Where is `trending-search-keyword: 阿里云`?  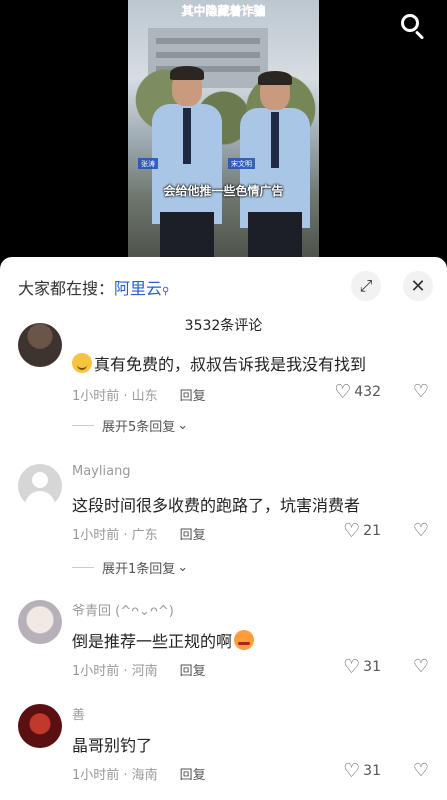 trending-search-keyword: 阿里云 is located at coordinates (138, 288).